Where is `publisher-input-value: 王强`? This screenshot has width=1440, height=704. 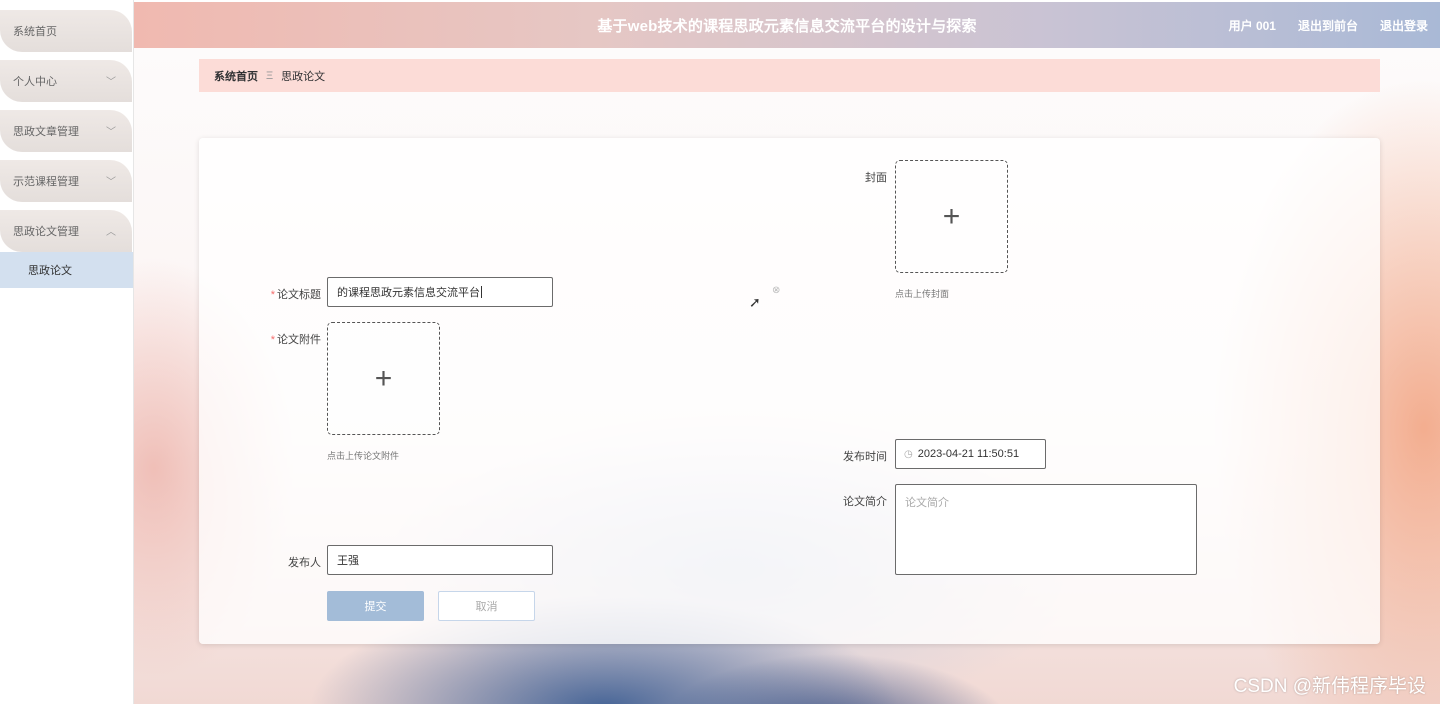
publisher-input-value: 王强 is located at coordinates (348, 561).